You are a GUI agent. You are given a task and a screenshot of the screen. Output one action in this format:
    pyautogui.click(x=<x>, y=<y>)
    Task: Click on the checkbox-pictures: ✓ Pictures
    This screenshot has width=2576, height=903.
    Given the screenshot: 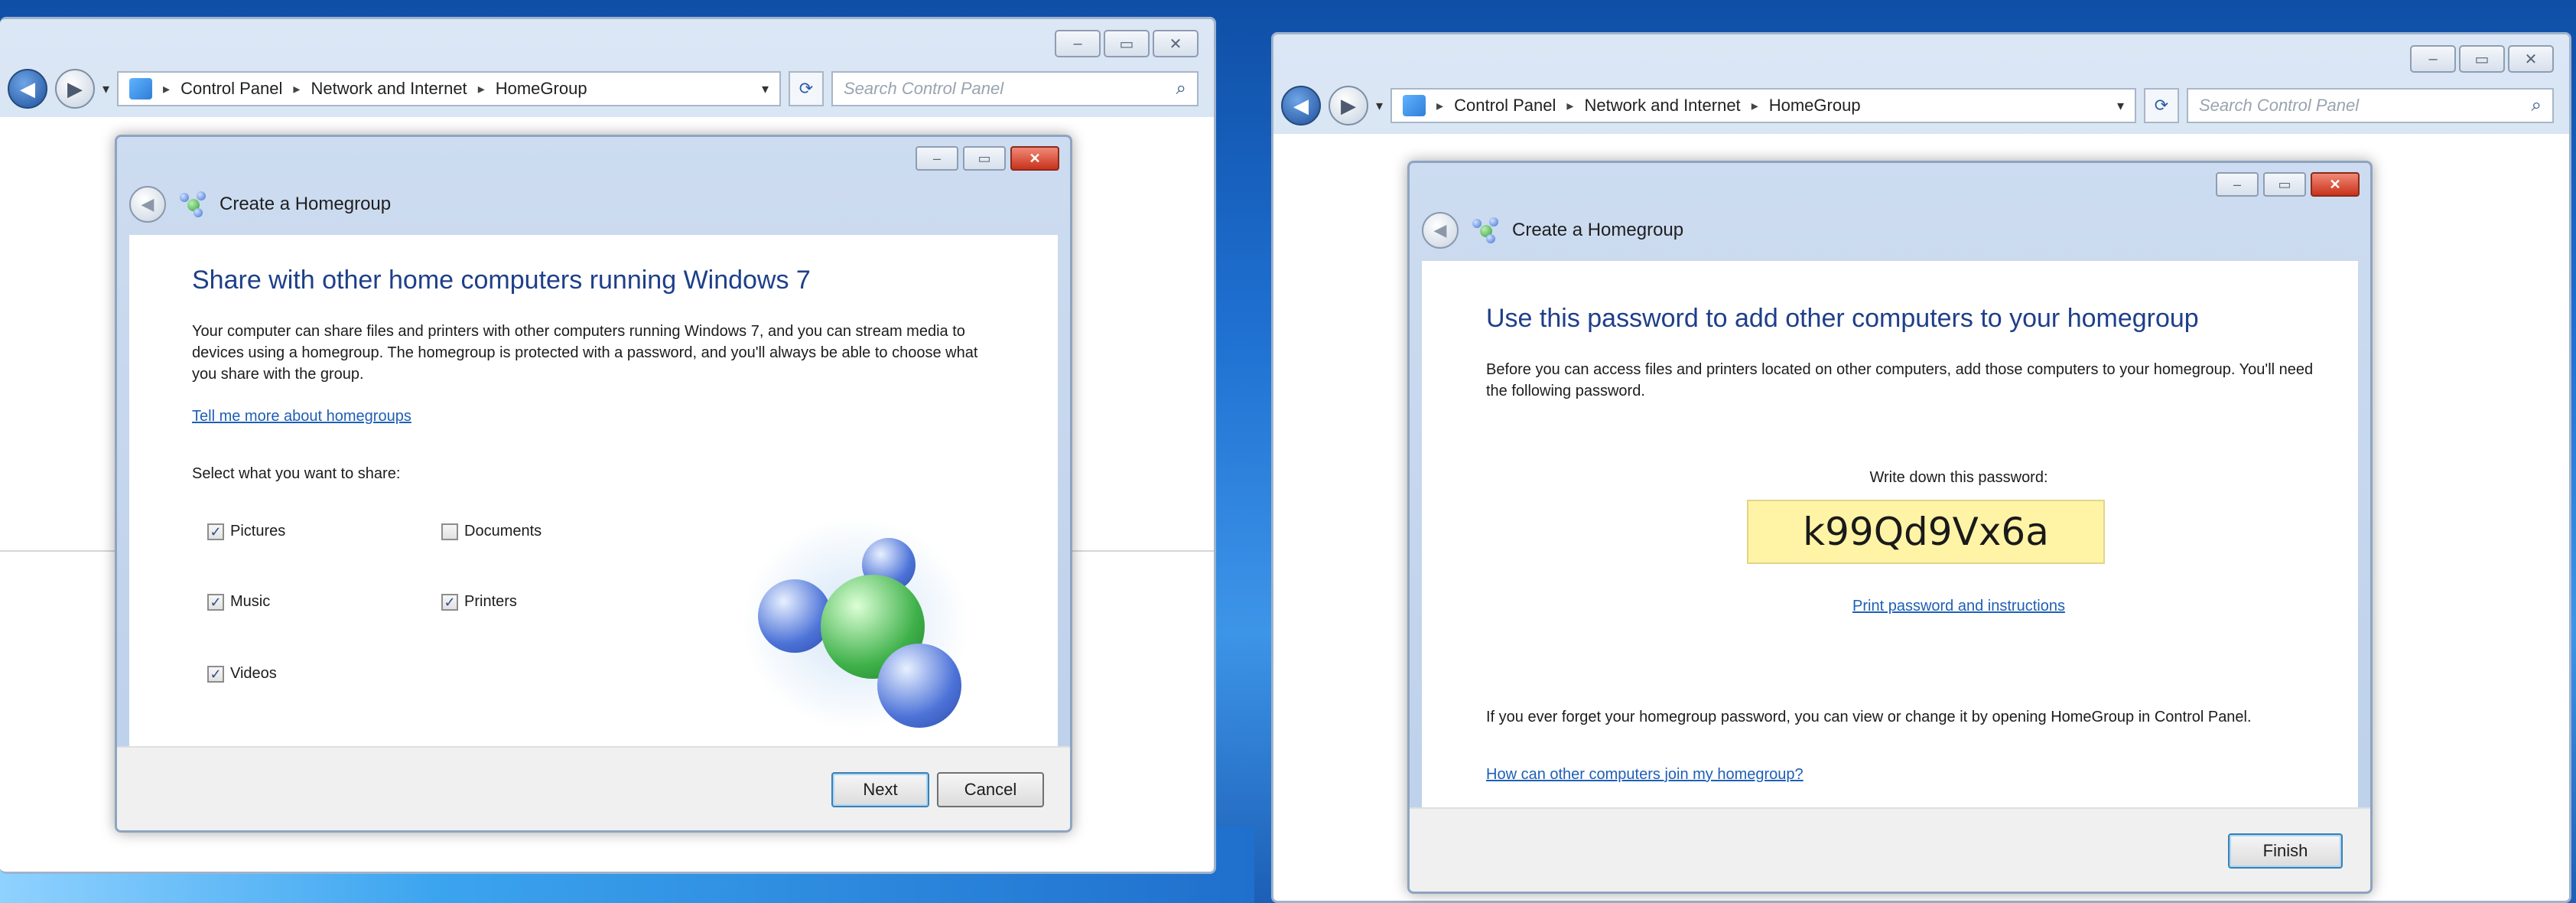 What is the action you would take?
    pyautogui.click(x=246, y=531)
    